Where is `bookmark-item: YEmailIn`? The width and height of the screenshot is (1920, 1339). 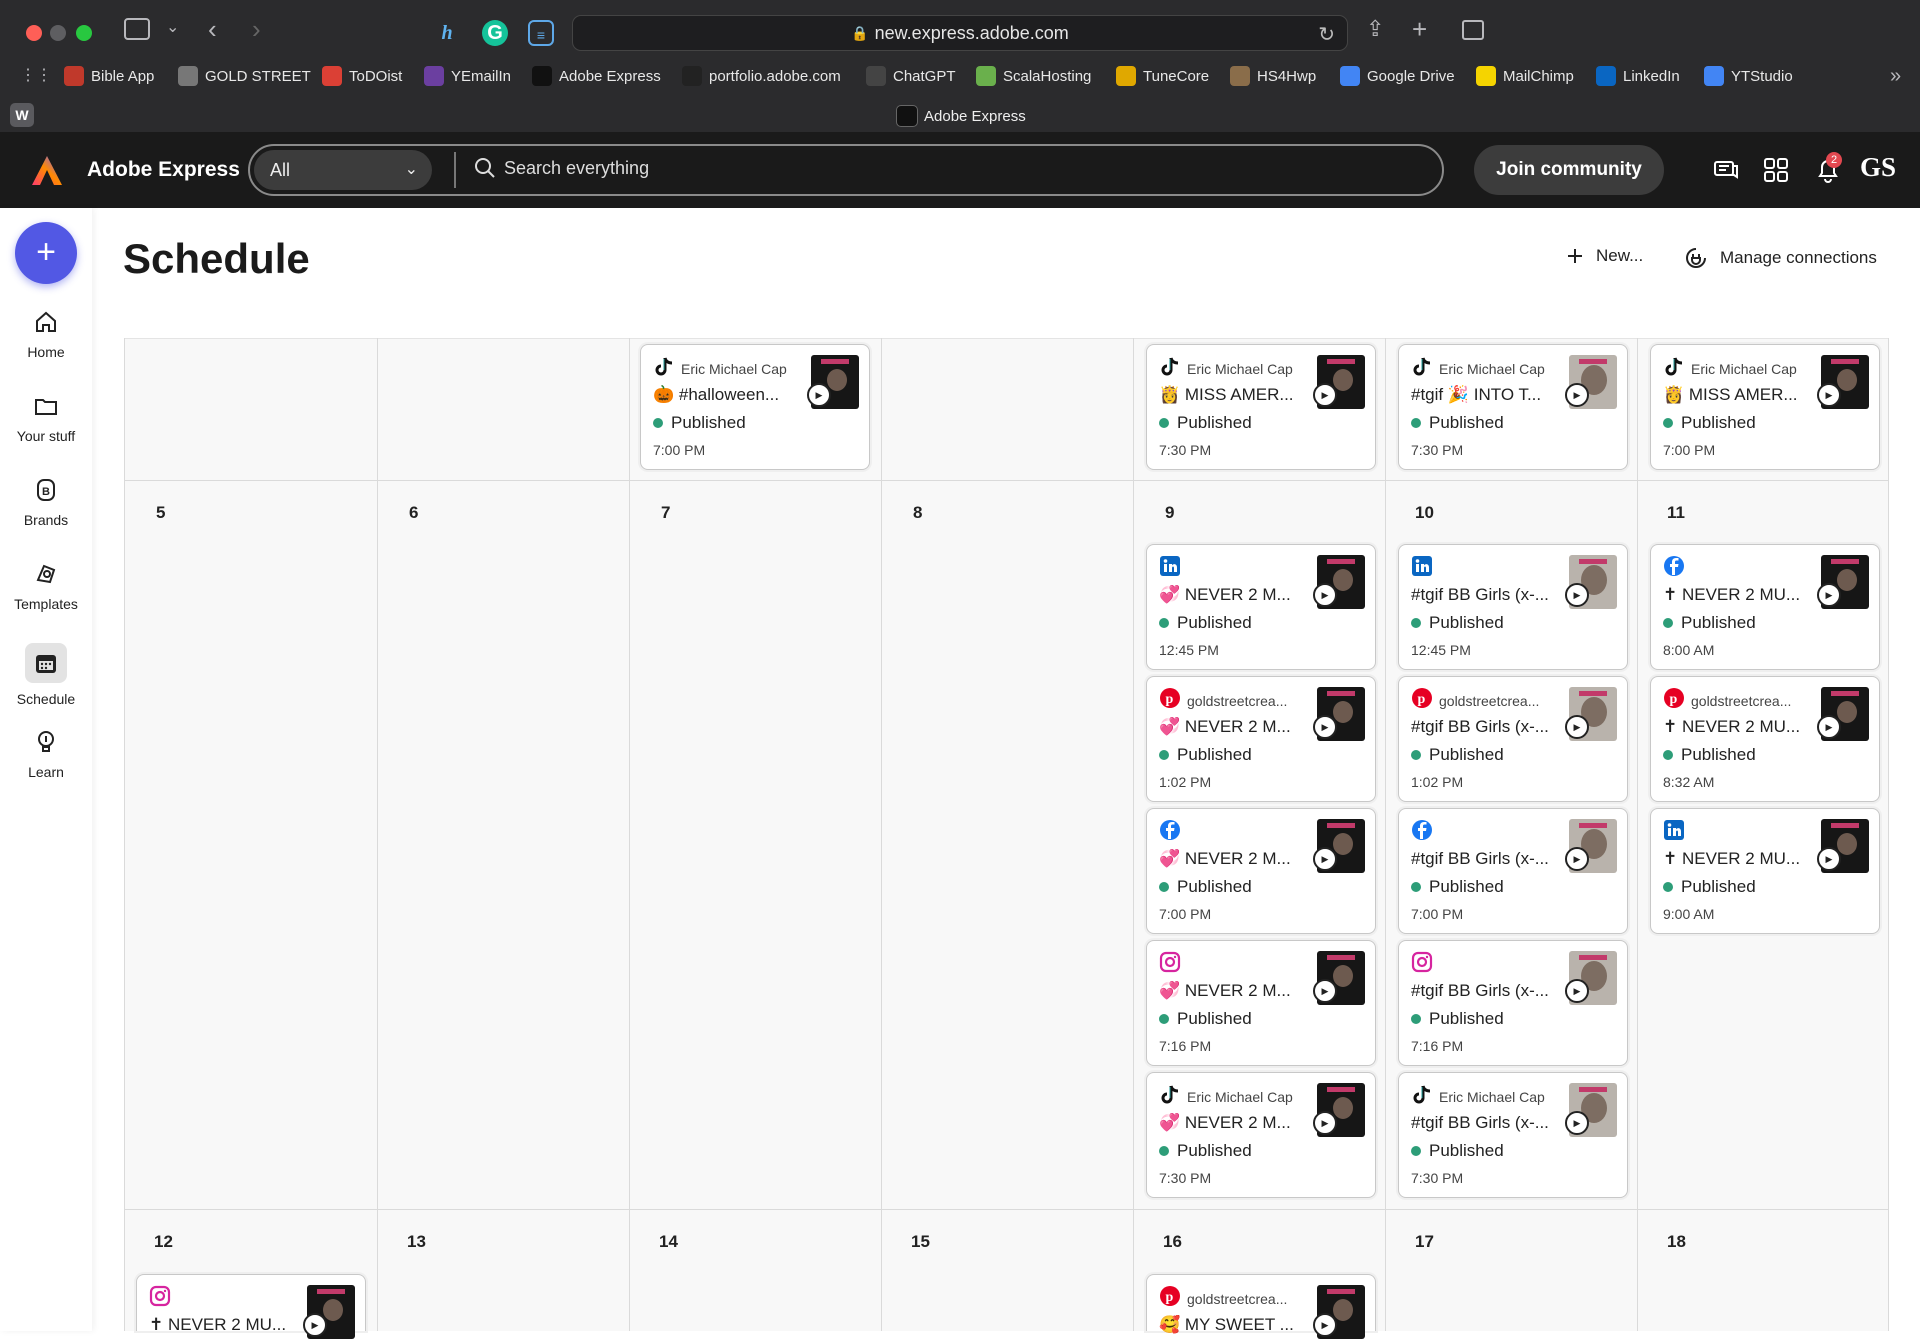 bookmark-item: YEmailIn is located at coordinates (467, 76).